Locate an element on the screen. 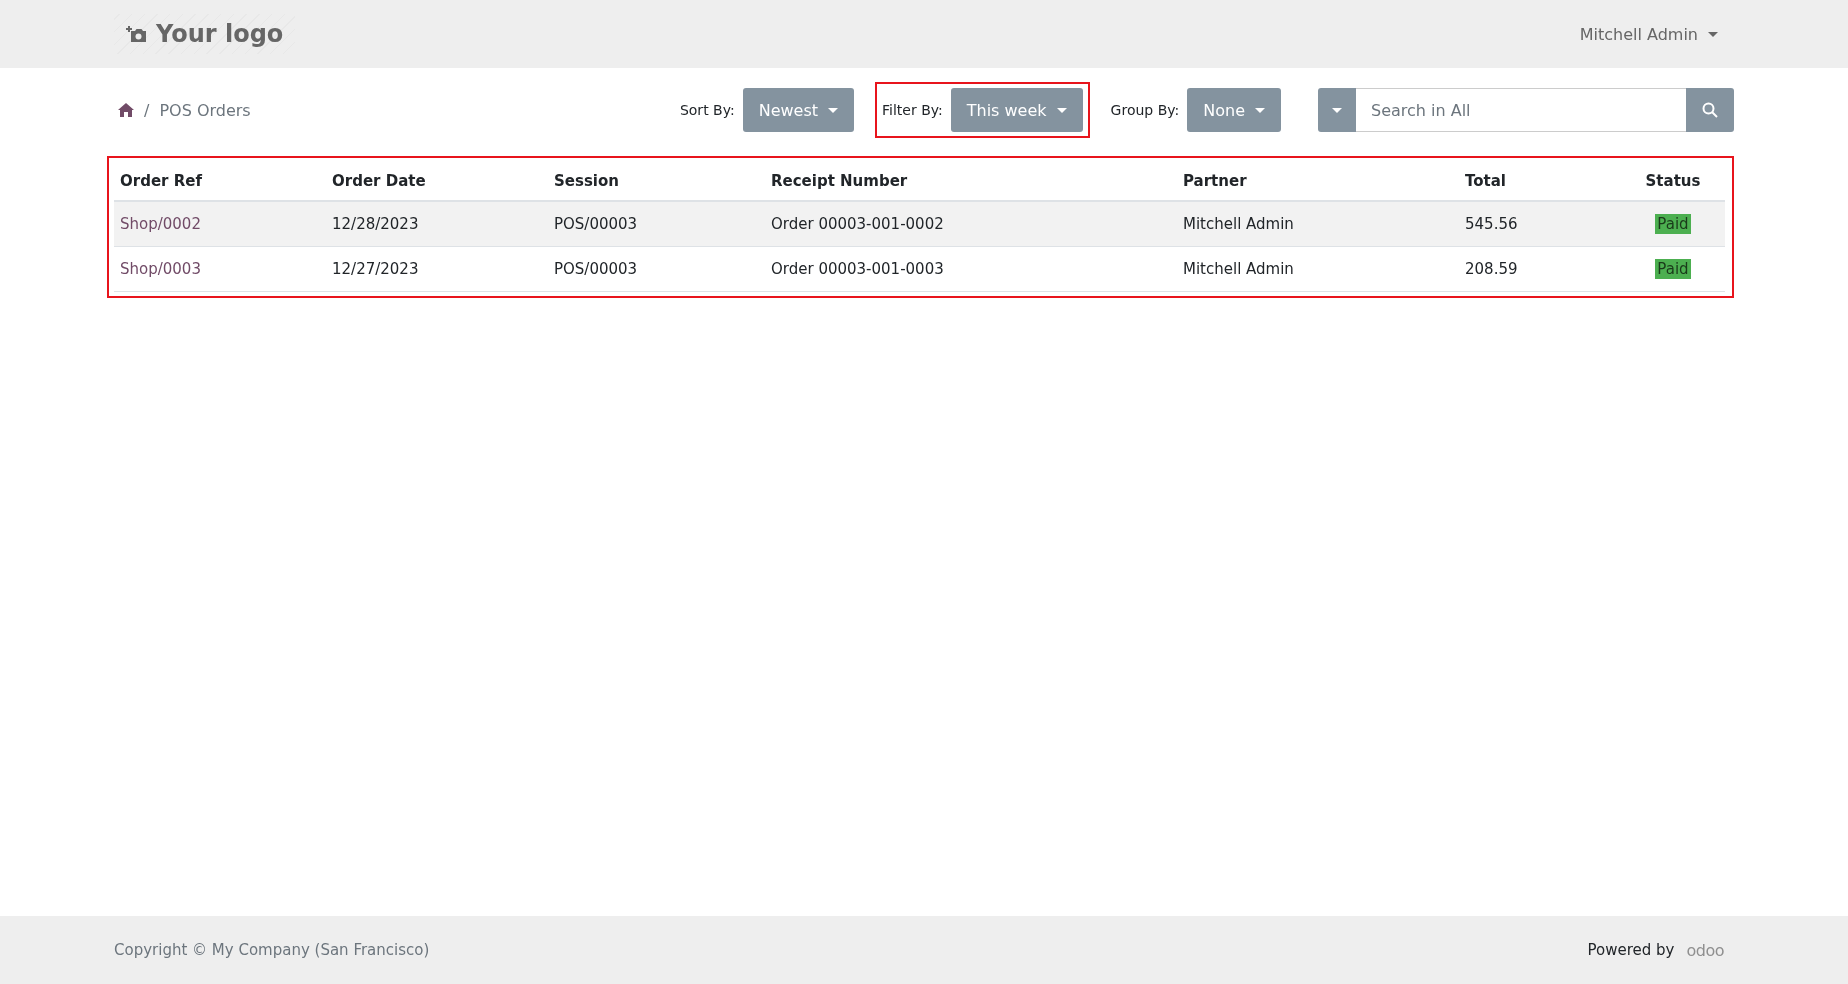  table-cell: 545.56 is located at coordinates (1491, 224).